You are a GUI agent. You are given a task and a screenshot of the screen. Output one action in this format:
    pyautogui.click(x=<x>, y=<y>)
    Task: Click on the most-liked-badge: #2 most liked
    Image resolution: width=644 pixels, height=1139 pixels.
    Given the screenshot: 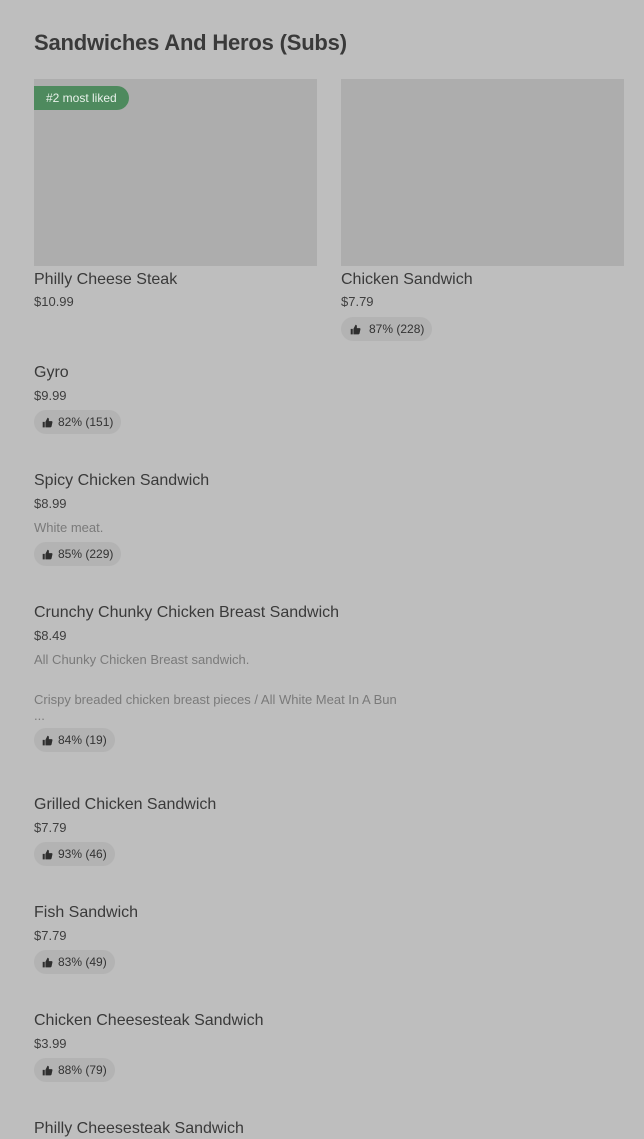 What is the action you would take?
    pyautogui.click(x=81, y=98)
    